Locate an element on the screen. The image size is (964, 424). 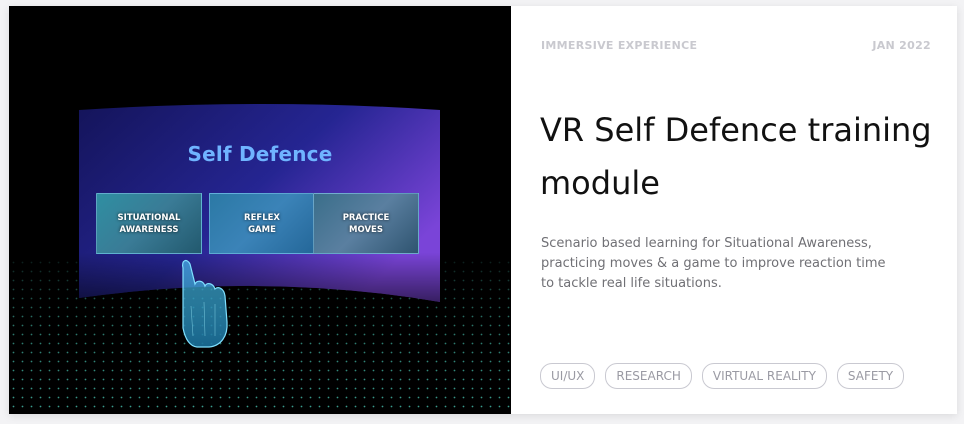
tile-reflex-game: REFLEX GAME is located at coordinates (262, 223).